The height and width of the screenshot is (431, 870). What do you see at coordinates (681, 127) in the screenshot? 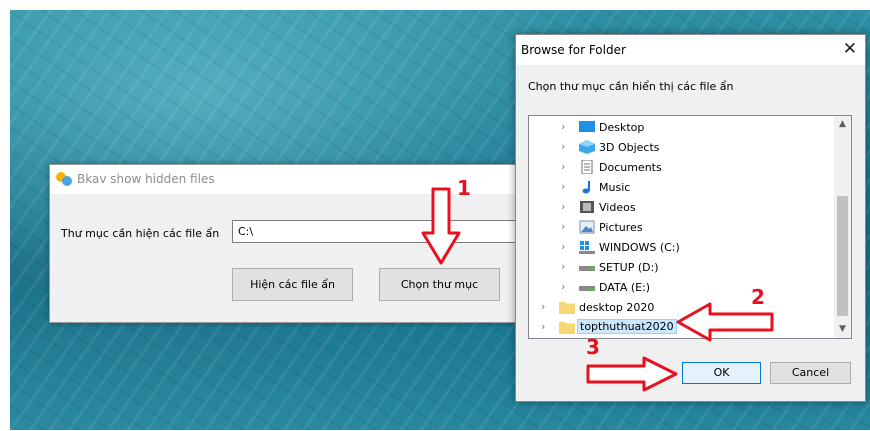
I see `tree-item-desktop: › Desktop` at bounding box center [681, 127].